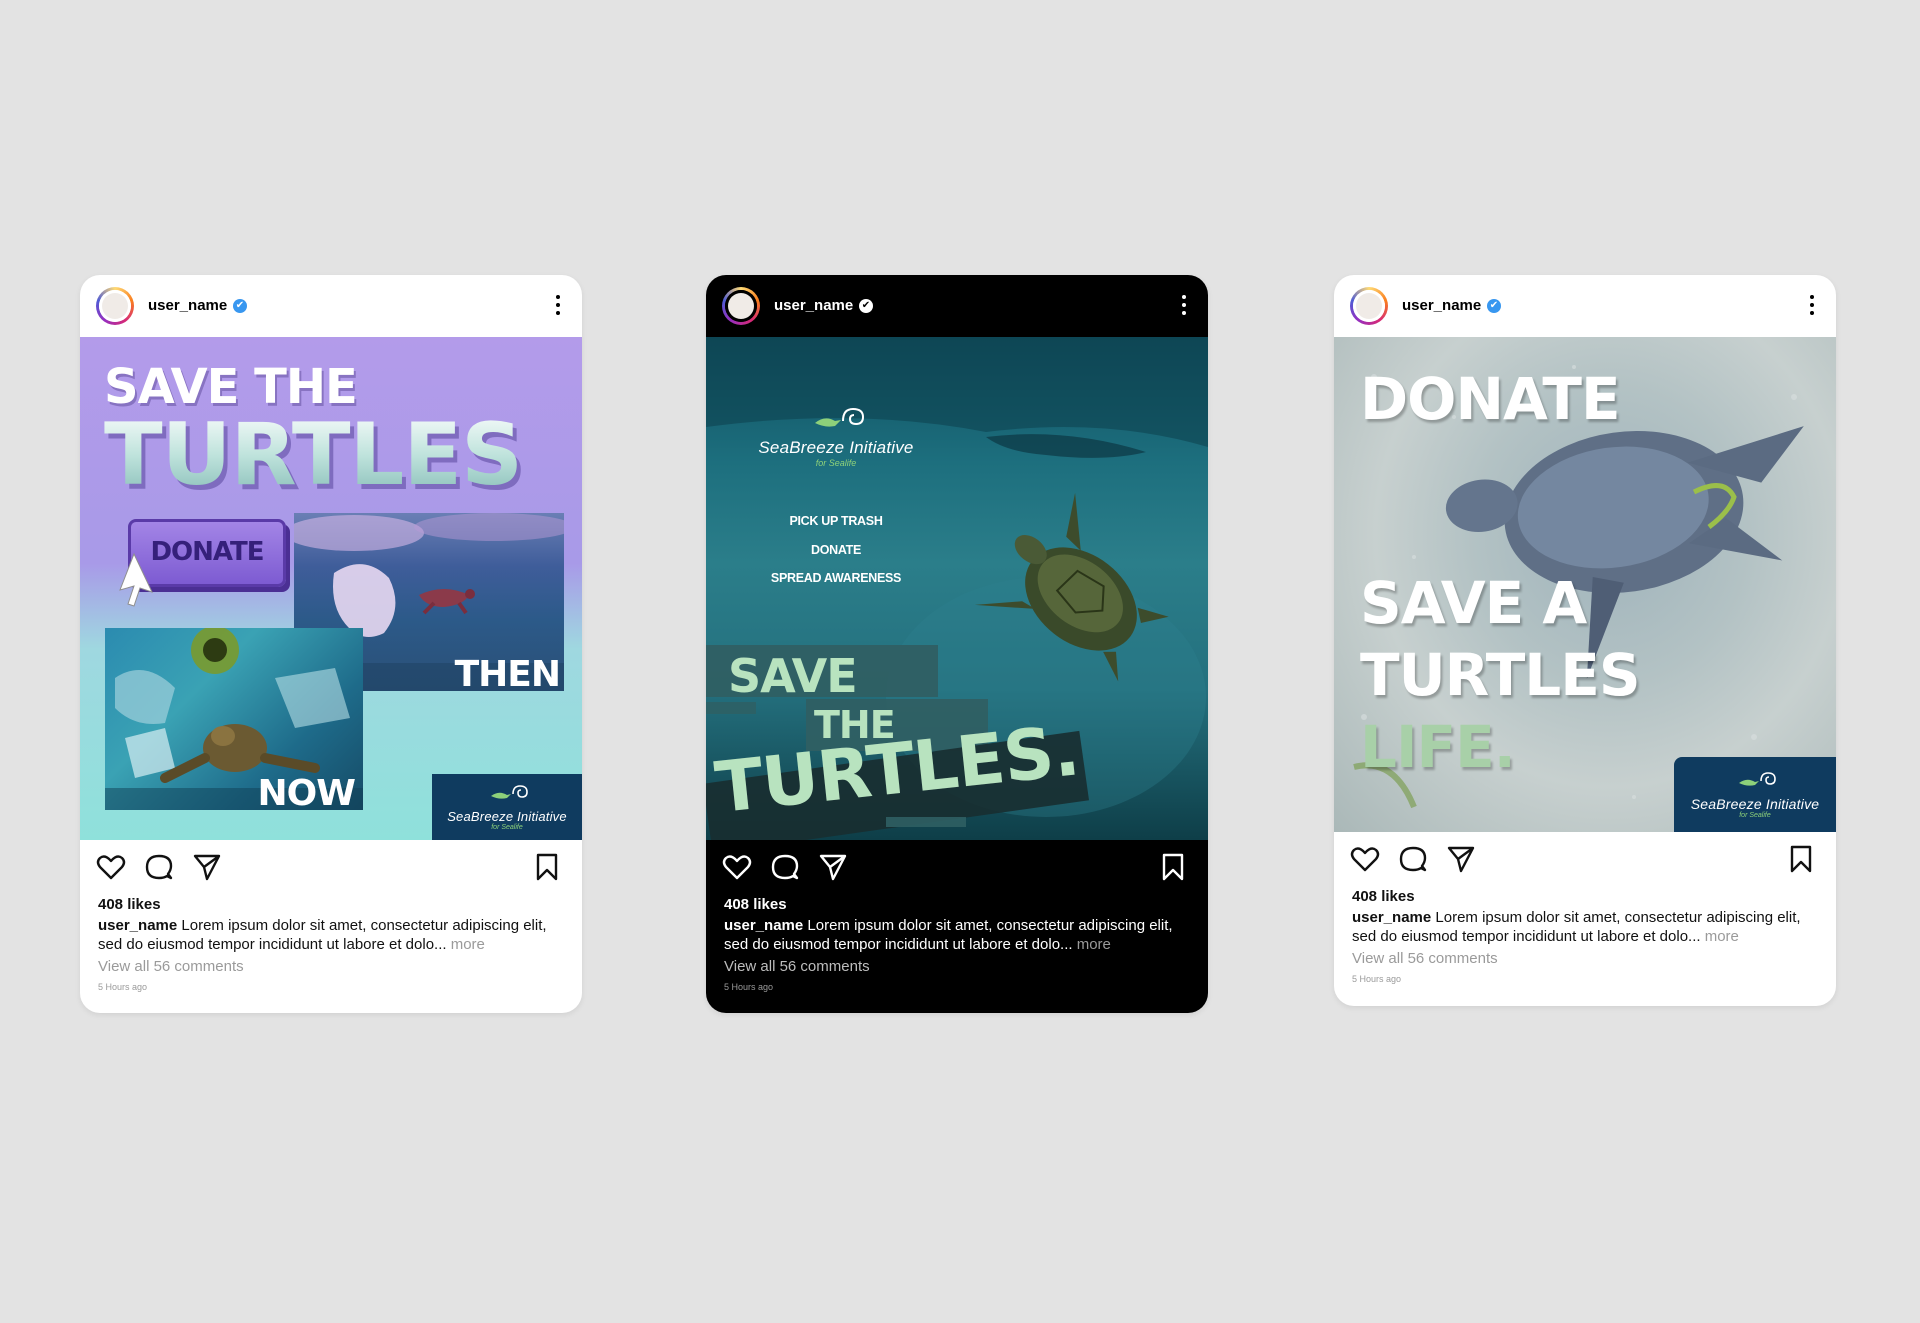 The width and height of the screenshot is (1920, 1323). Describe the element at coordinates (836, 578) in the screenshot. I see `action-item-spread-awareness: SPREAD AWARENESS` at that location.